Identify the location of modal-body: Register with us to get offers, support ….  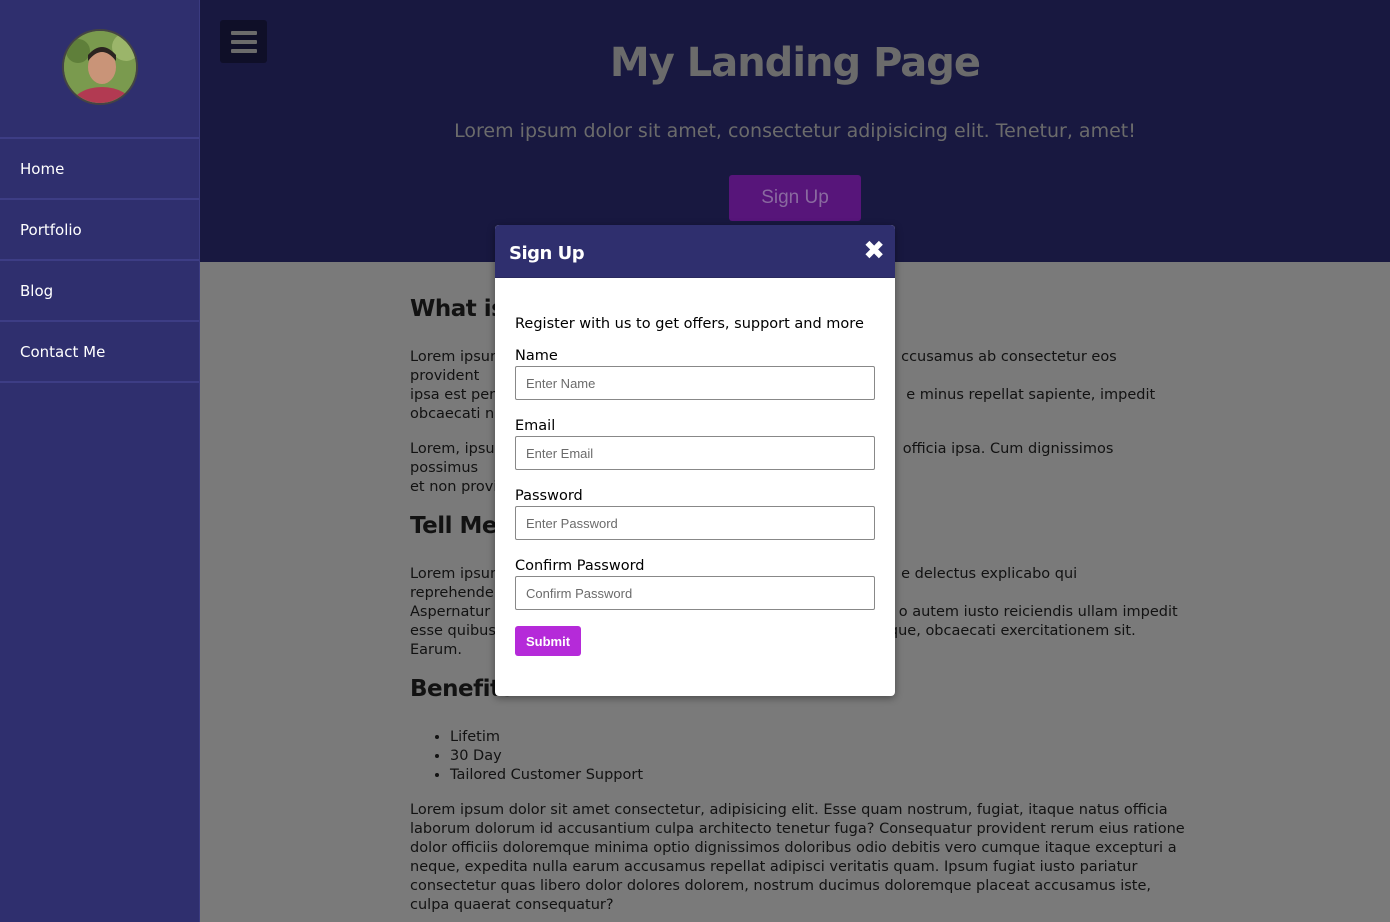
(695, 467).